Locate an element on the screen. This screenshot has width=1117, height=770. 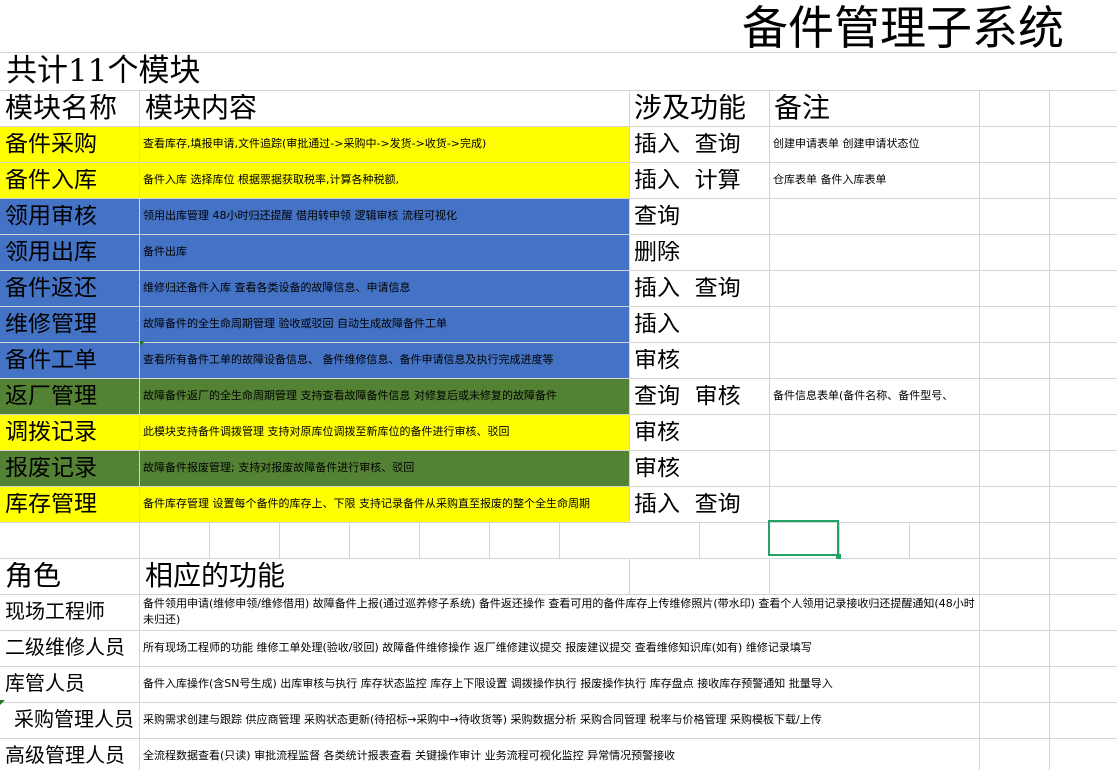
role-name-cell: 现场工程师 is located at coordinates (72, 611).